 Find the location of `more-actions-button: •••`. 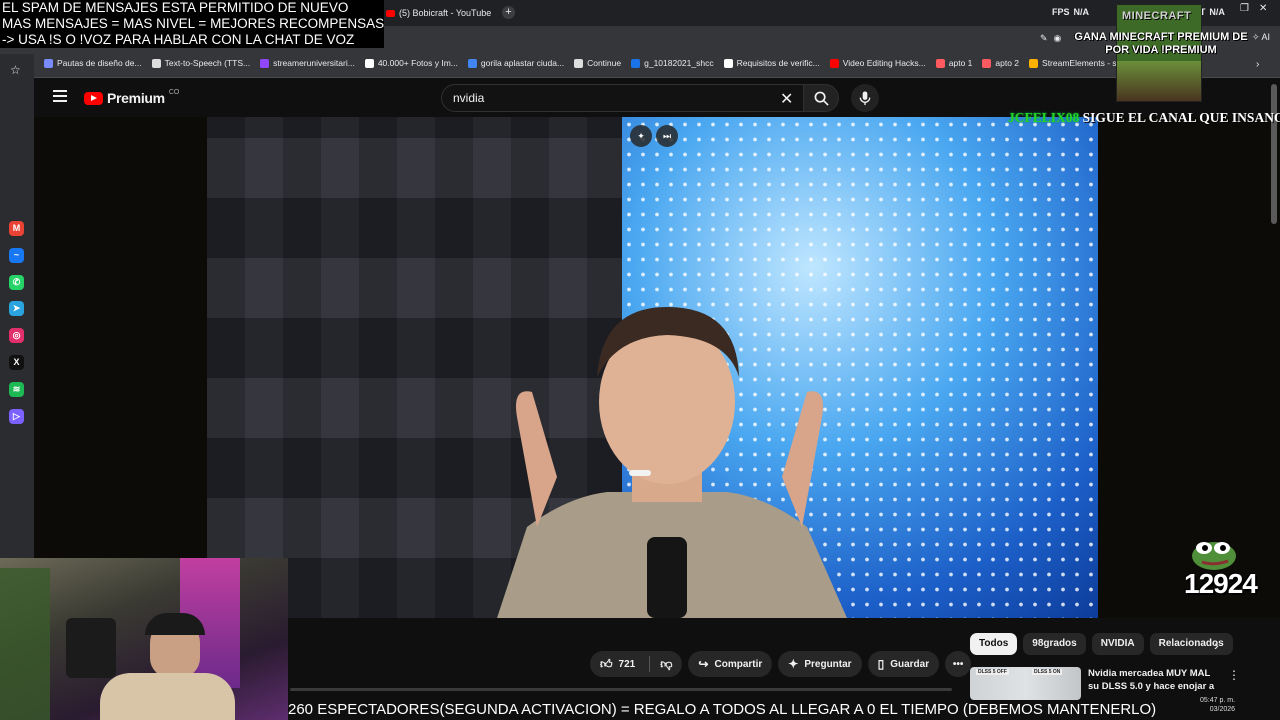

more-actions-button: ••• is located at coordinates (958, 664).